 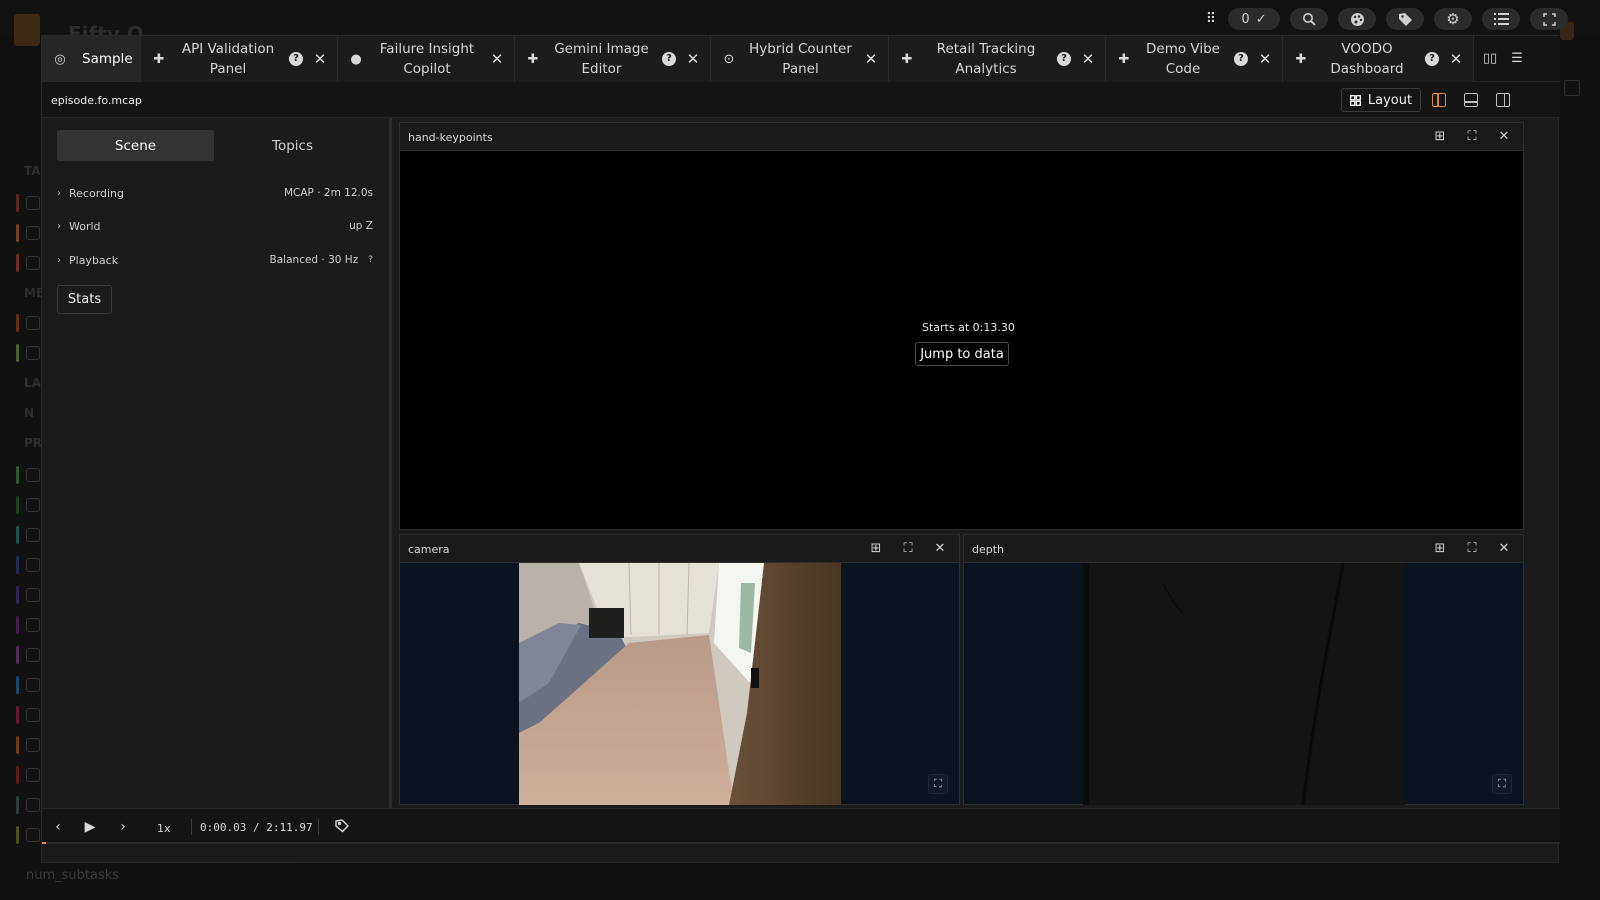 What do you see at coordinates (90, 827) in the screenshot?
I see `play-button: ▶` at bounding box center [90, 827].